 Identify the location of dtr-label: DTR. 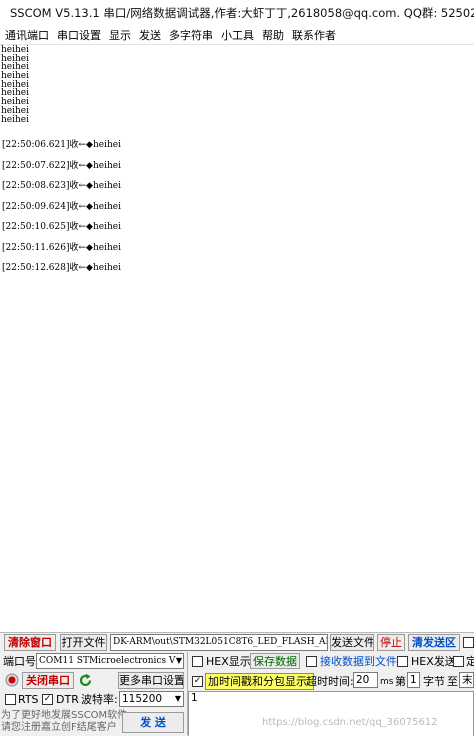
(67, 699).